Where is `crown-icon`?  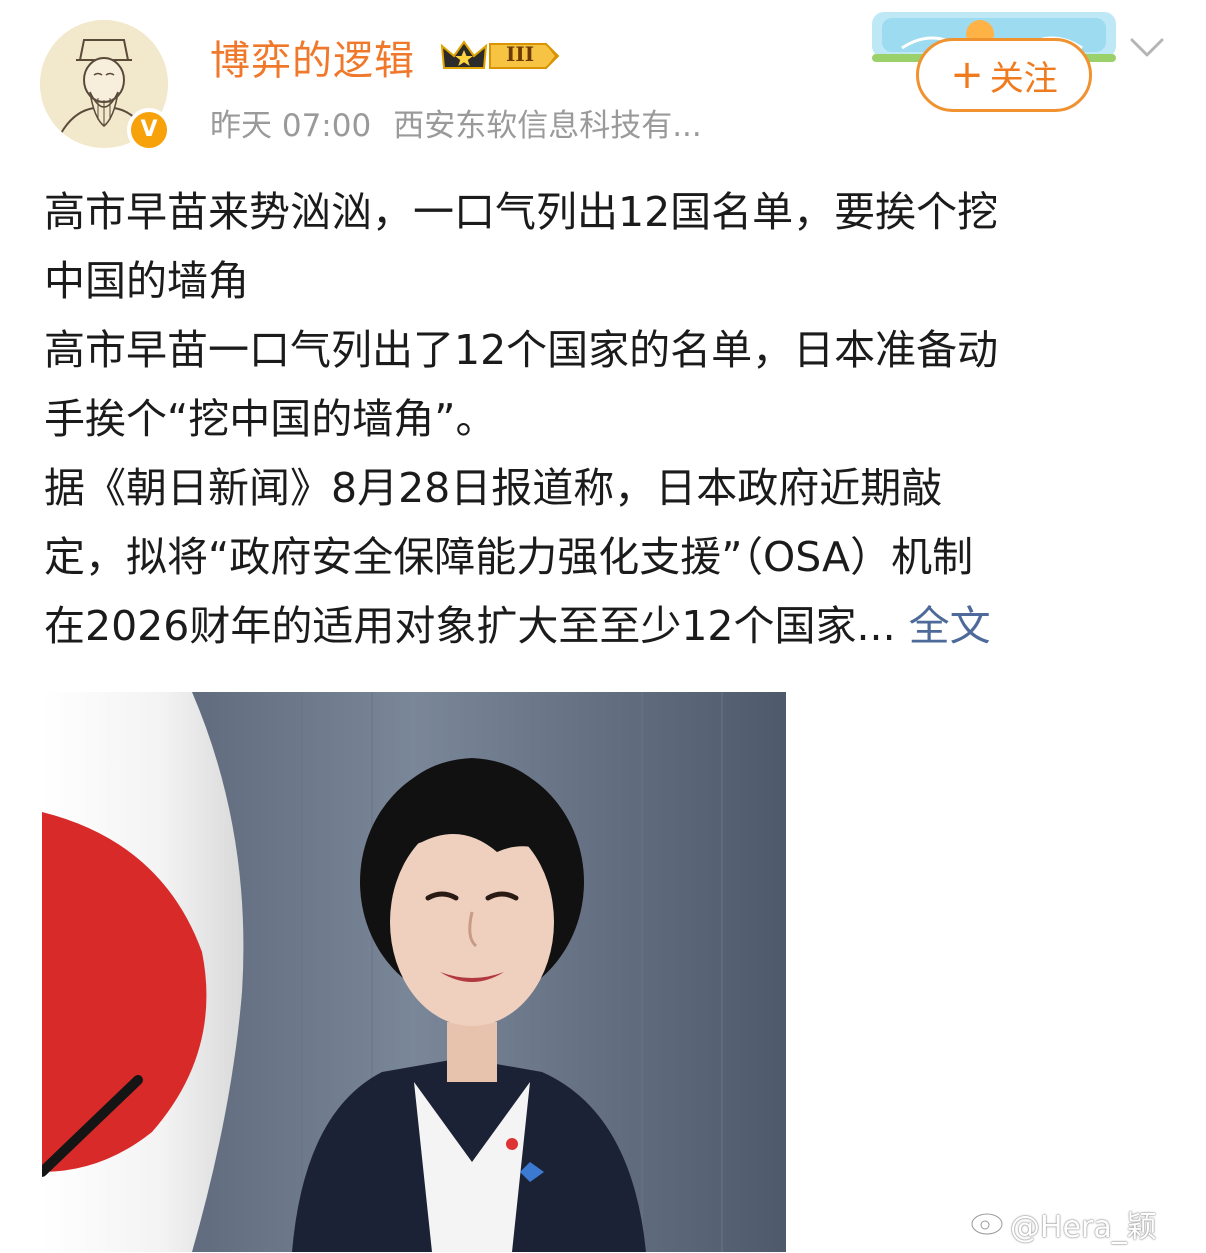
crown-icon is located at coordinates (464, 54).